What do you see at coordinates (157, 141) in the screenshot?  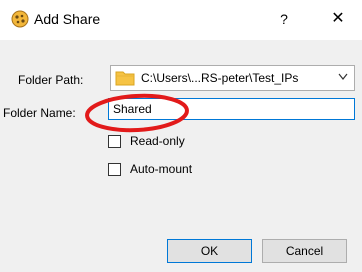 I see `read-only-label: Read-only` at bounding box center [157, 141].